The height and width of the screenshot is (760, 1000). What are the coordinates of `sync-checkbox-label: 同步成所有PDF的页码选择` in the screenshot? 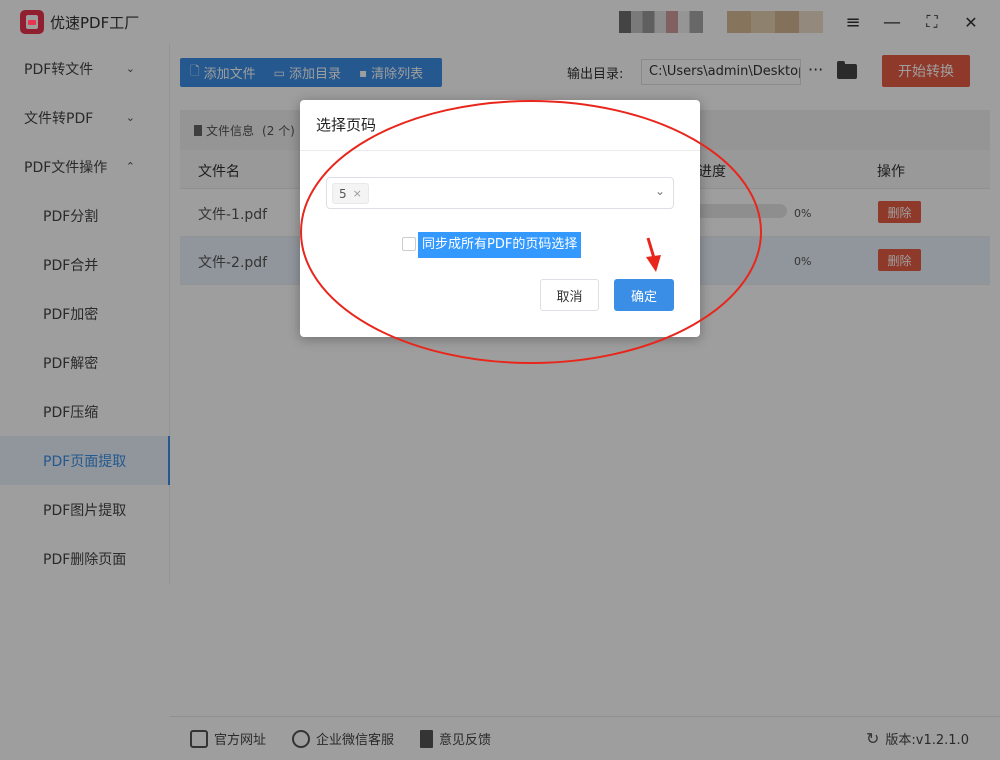 It's located at (500, 245).